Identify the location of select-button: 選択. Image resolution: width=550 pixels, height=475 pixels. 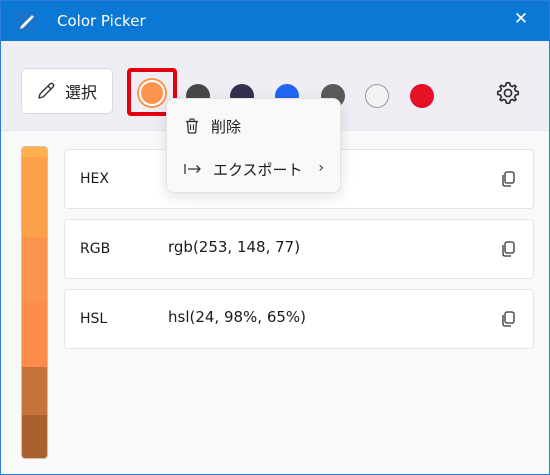
(67, 91).